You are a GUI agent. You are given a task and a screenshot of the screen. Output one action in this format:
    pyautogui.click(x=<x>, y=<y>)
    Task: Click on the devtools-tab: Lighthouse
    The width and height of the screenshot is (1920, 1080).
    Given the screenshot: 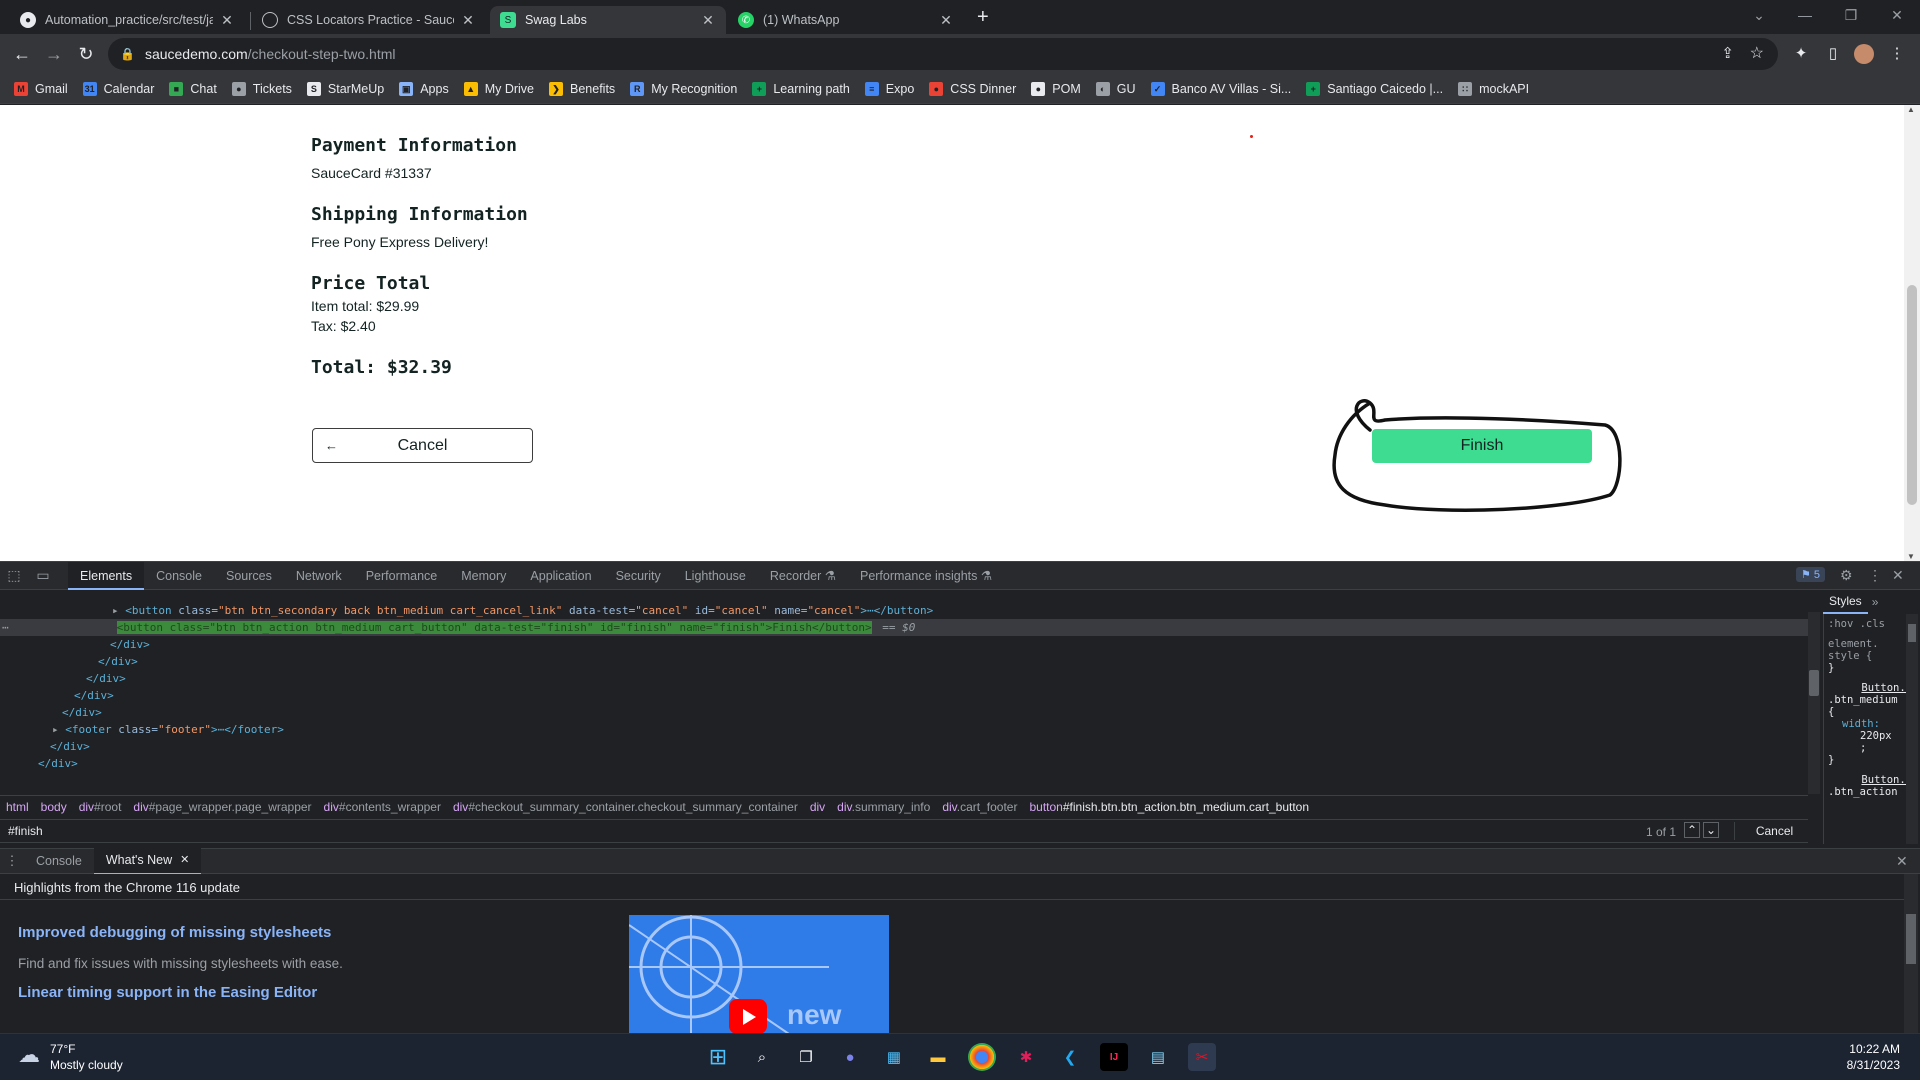 What is the action you would take?
    pyautogui.click(x=715, y=576)
    